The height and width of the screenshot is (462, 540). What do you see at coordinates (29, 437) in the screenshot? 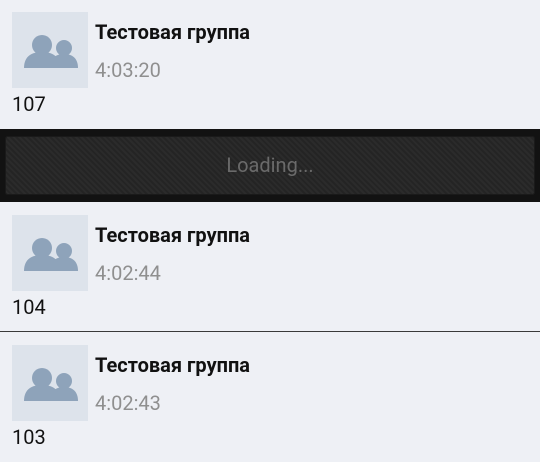
I see `post-text: 103` at bounding box center [29, 437].